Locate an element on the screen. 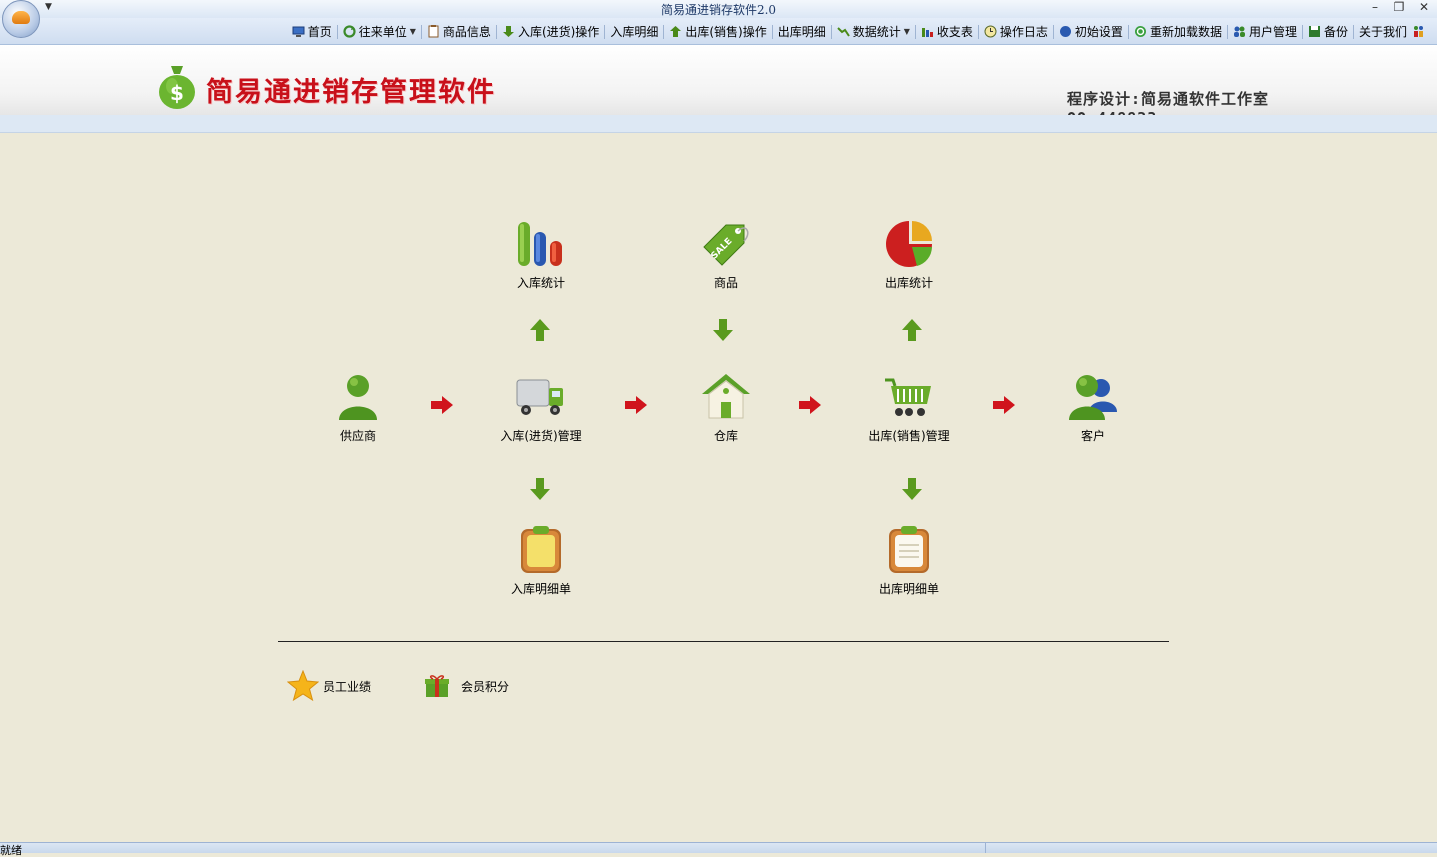 Image resolution: width=1437 pixels, height=857 pixels. node-supplier: 供应商 is located at coordinates (358, 408).